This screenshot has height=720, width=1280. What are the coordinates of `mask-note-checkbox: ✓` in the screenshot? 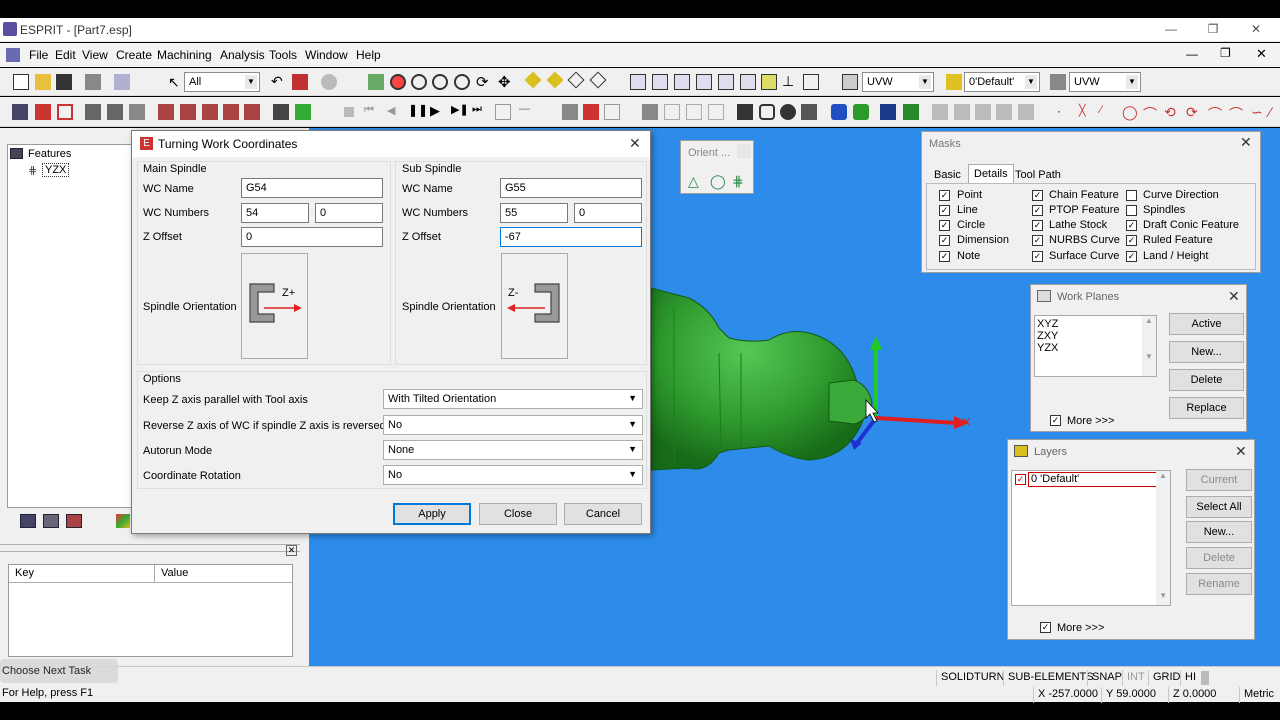 It's located at (944, 256).